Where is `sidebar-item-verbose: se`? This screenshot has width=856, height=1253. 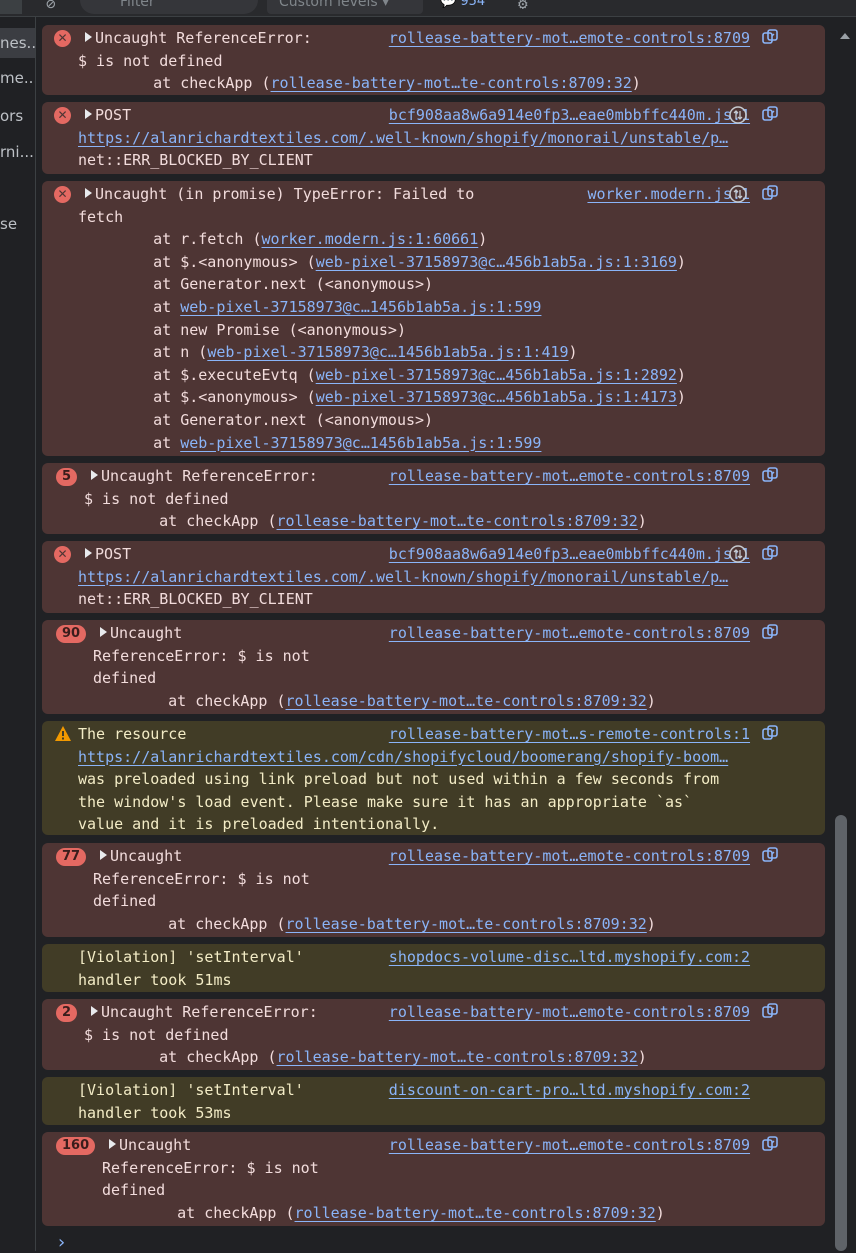 sidebar-item-verbose: se is located at coordinates (17, 224).